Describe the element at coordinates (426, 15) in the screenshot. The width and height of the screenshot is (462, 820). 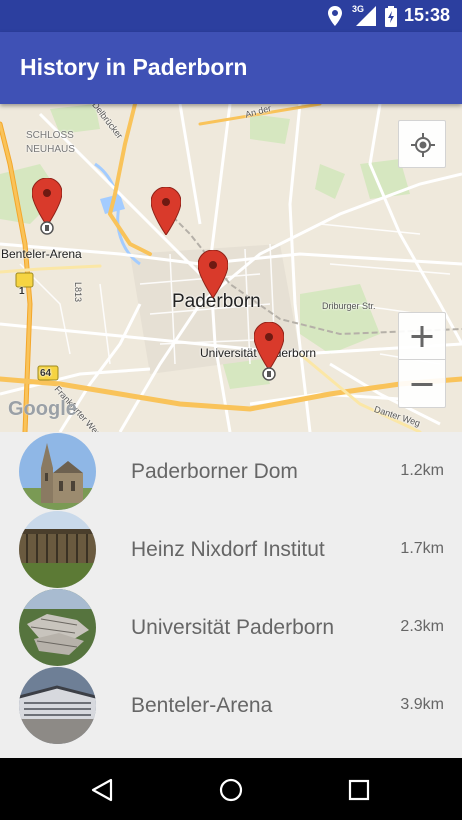
I see `clock: 15:38` at that location.